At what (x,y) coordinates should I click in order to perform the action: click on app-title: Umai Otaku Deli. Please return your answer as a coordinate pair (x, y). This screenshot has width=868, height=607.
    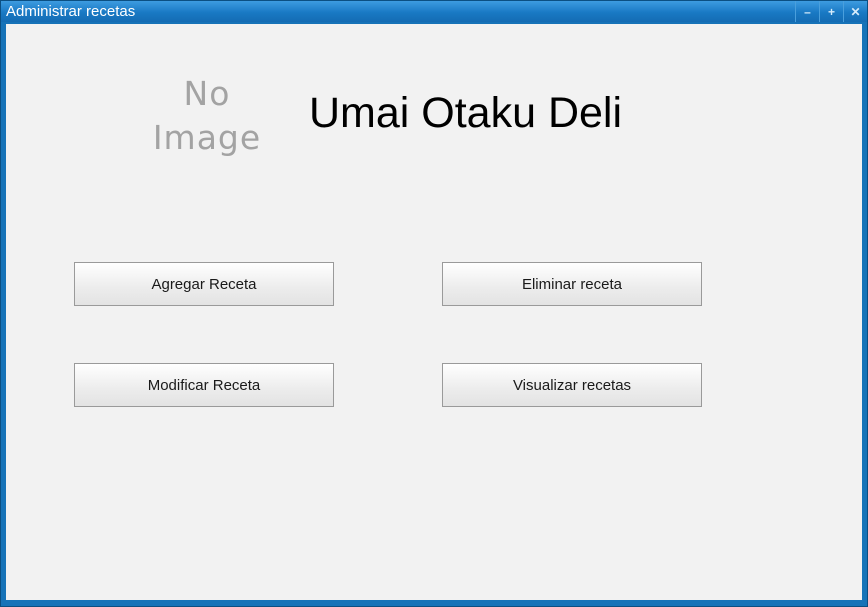
    Looking at the image, I should click on (466, 113).